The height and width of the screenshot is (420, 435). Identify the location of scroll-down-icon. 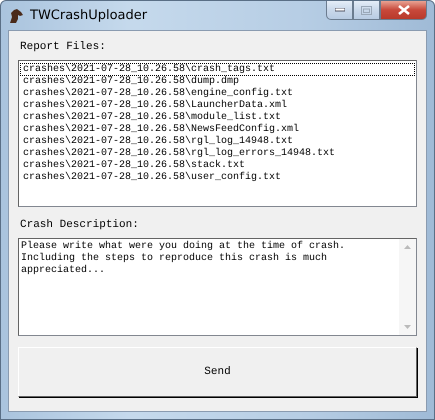
(407, 327).